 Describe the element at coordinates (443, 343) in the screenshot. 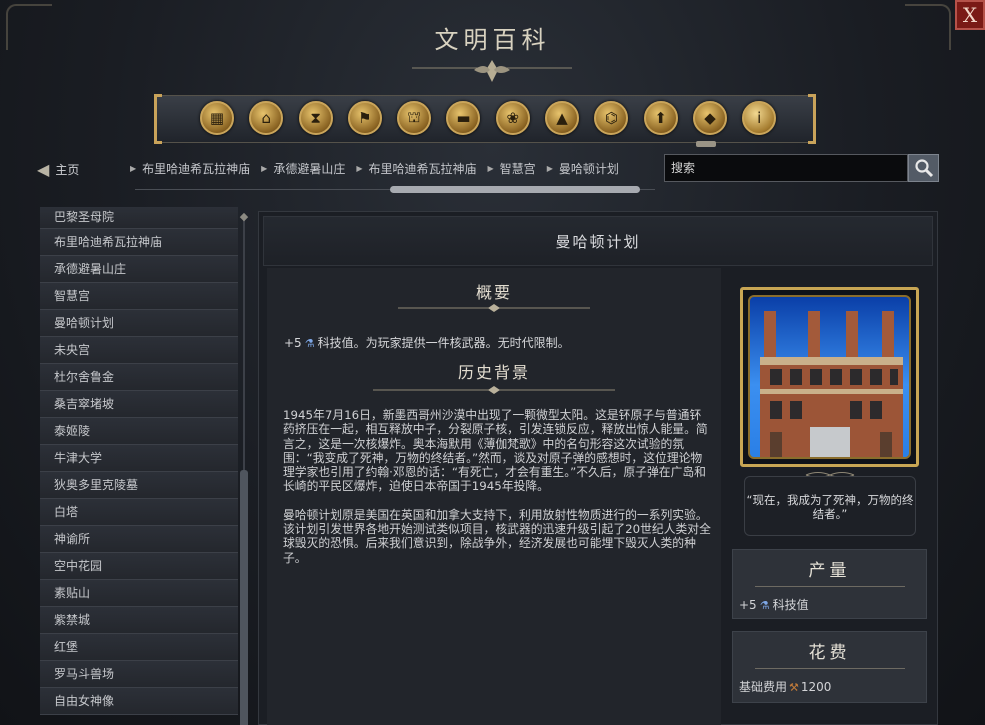

I see `summary-description: 科技值。为玩家提供一件核武器。无时代限制。` at that location.